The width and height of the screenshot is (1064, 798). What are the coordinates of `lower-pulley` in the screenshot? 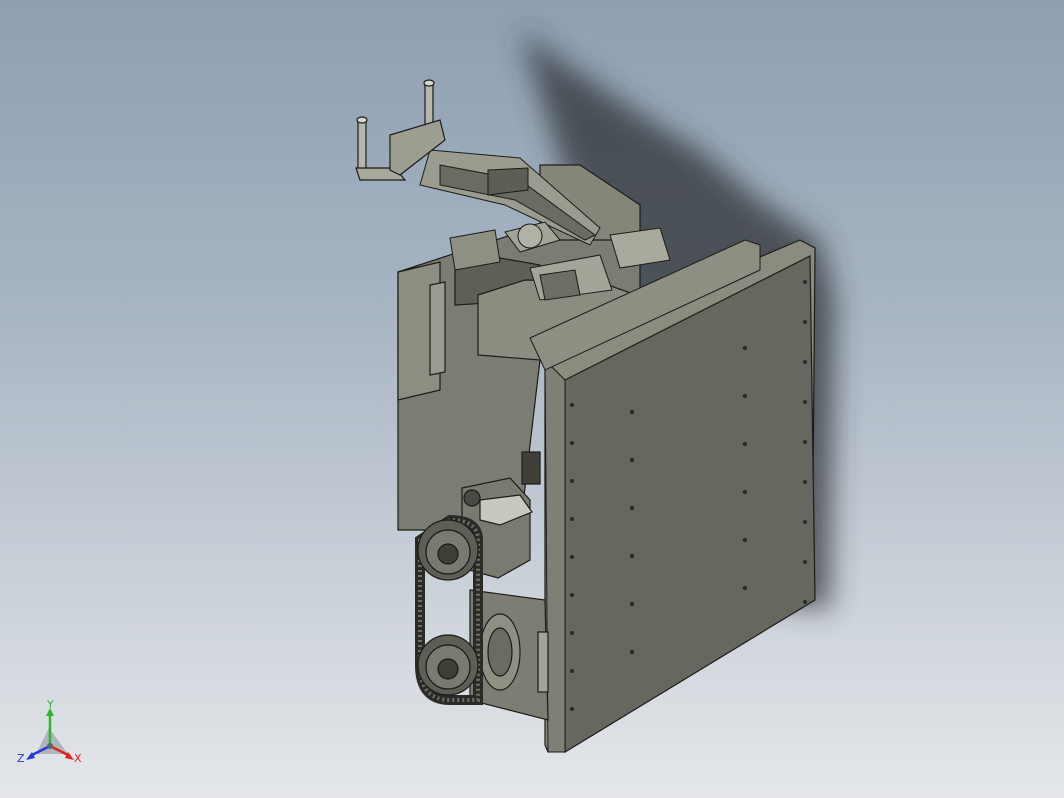 It's located at (448, 665).